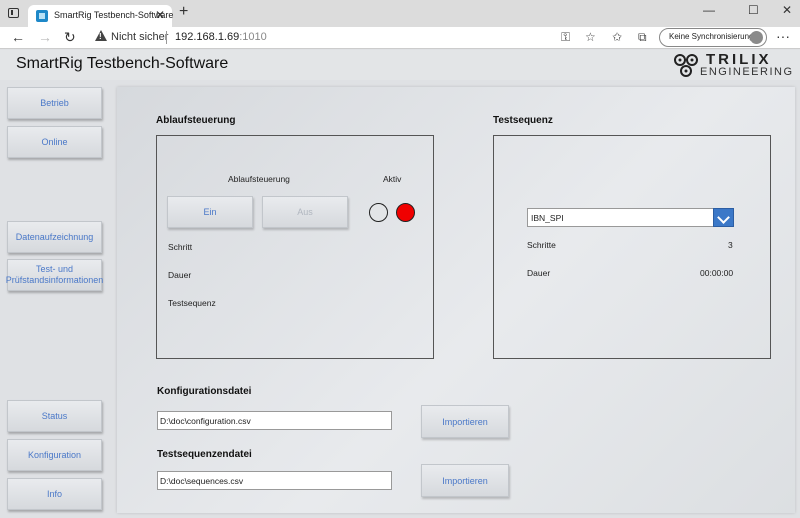  Describe the element at coordinates (204, 454) in the screenshot. I see `sequence-file-title: Testsequenzendatei` at that location.